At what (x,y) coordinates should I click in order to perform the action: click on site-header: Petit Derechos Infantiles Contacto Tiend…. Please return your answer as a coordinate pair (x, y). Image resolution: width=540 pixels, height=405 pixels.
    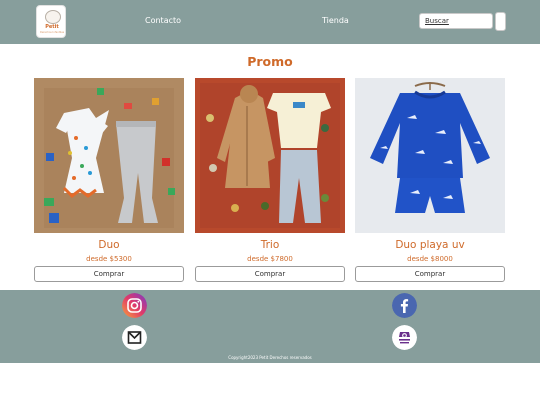
    Looking at the image, I should click on (270, 22).